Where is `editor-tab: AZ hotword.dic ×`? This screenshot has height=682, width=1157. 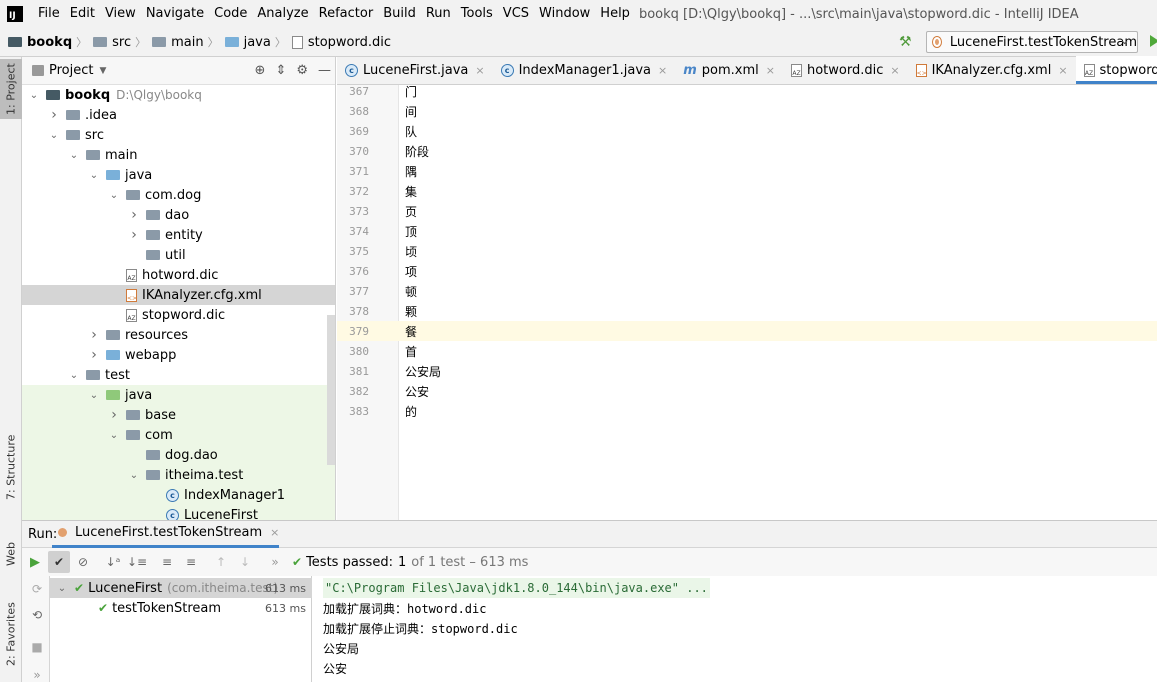
editor-tab: AZ hotword.dic × is located at coordinates (845, 70).